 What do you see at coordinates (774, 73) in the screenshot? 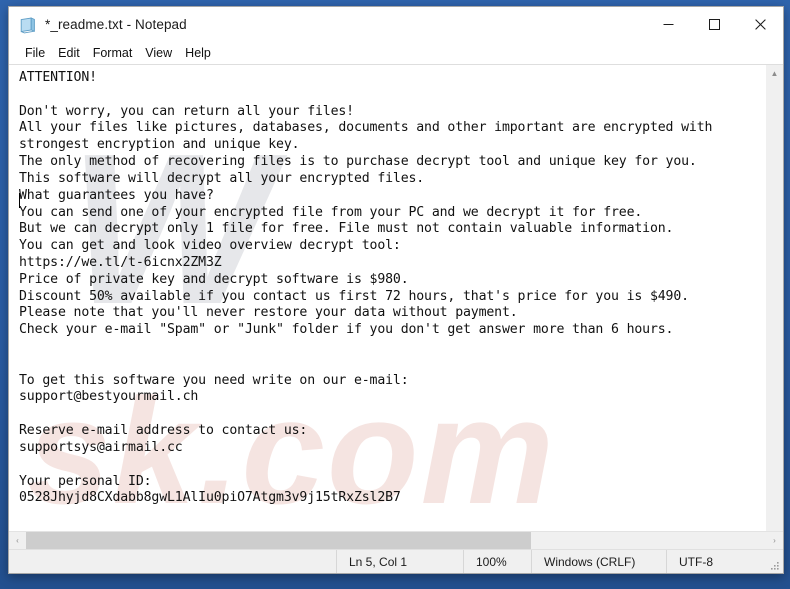
I see `scroll-up-icon: ▲` at bounding box center [774, 73].